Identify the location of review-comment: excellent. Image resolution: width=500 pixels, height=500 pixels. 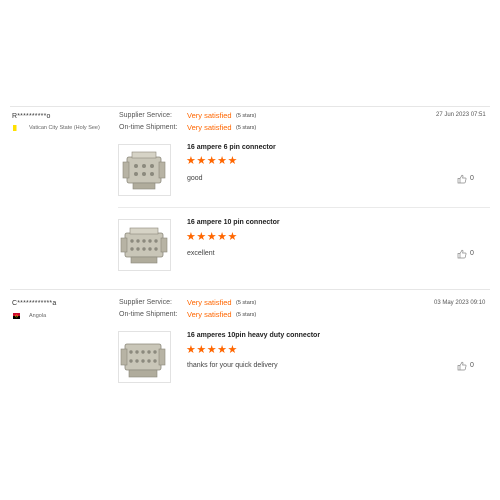
(201, 253).